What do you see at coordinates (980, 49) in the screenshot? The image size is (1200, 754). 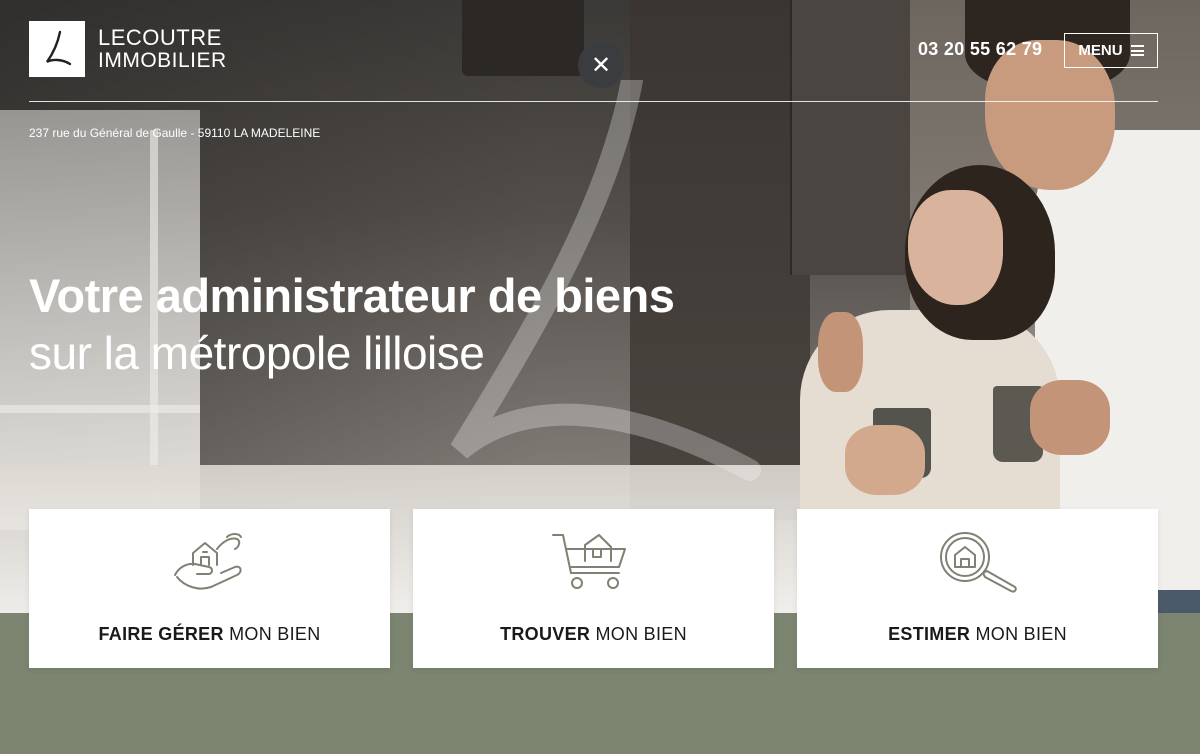 I see `phone-link: 03 20 55 62 79` at bounding box center [980, 49].